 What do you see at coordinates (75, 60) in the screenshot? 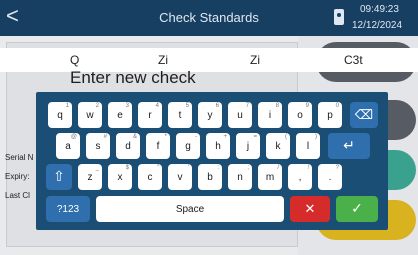
I see `entry-fragment: Q` at bounding box center [75, 60].